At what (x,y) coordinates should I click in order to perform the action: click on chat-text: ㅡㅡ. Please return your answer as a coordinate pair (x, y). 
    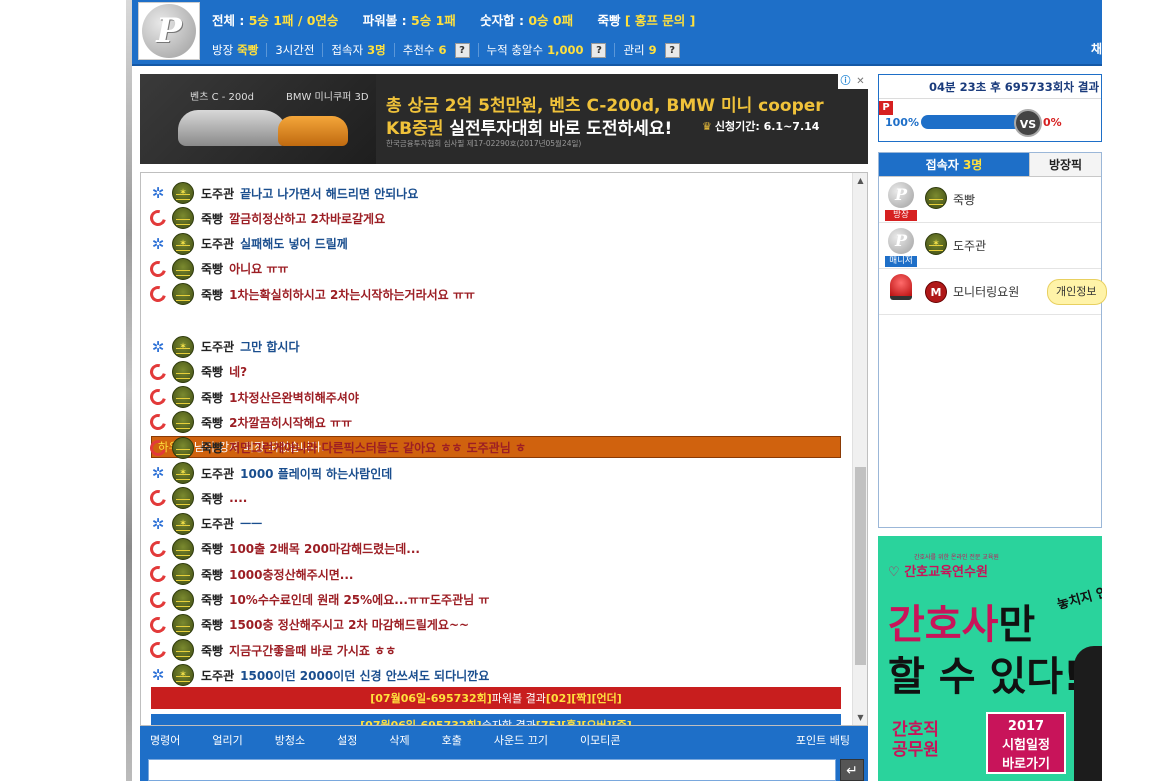
    Looking at the image, I should click on (251, 524).